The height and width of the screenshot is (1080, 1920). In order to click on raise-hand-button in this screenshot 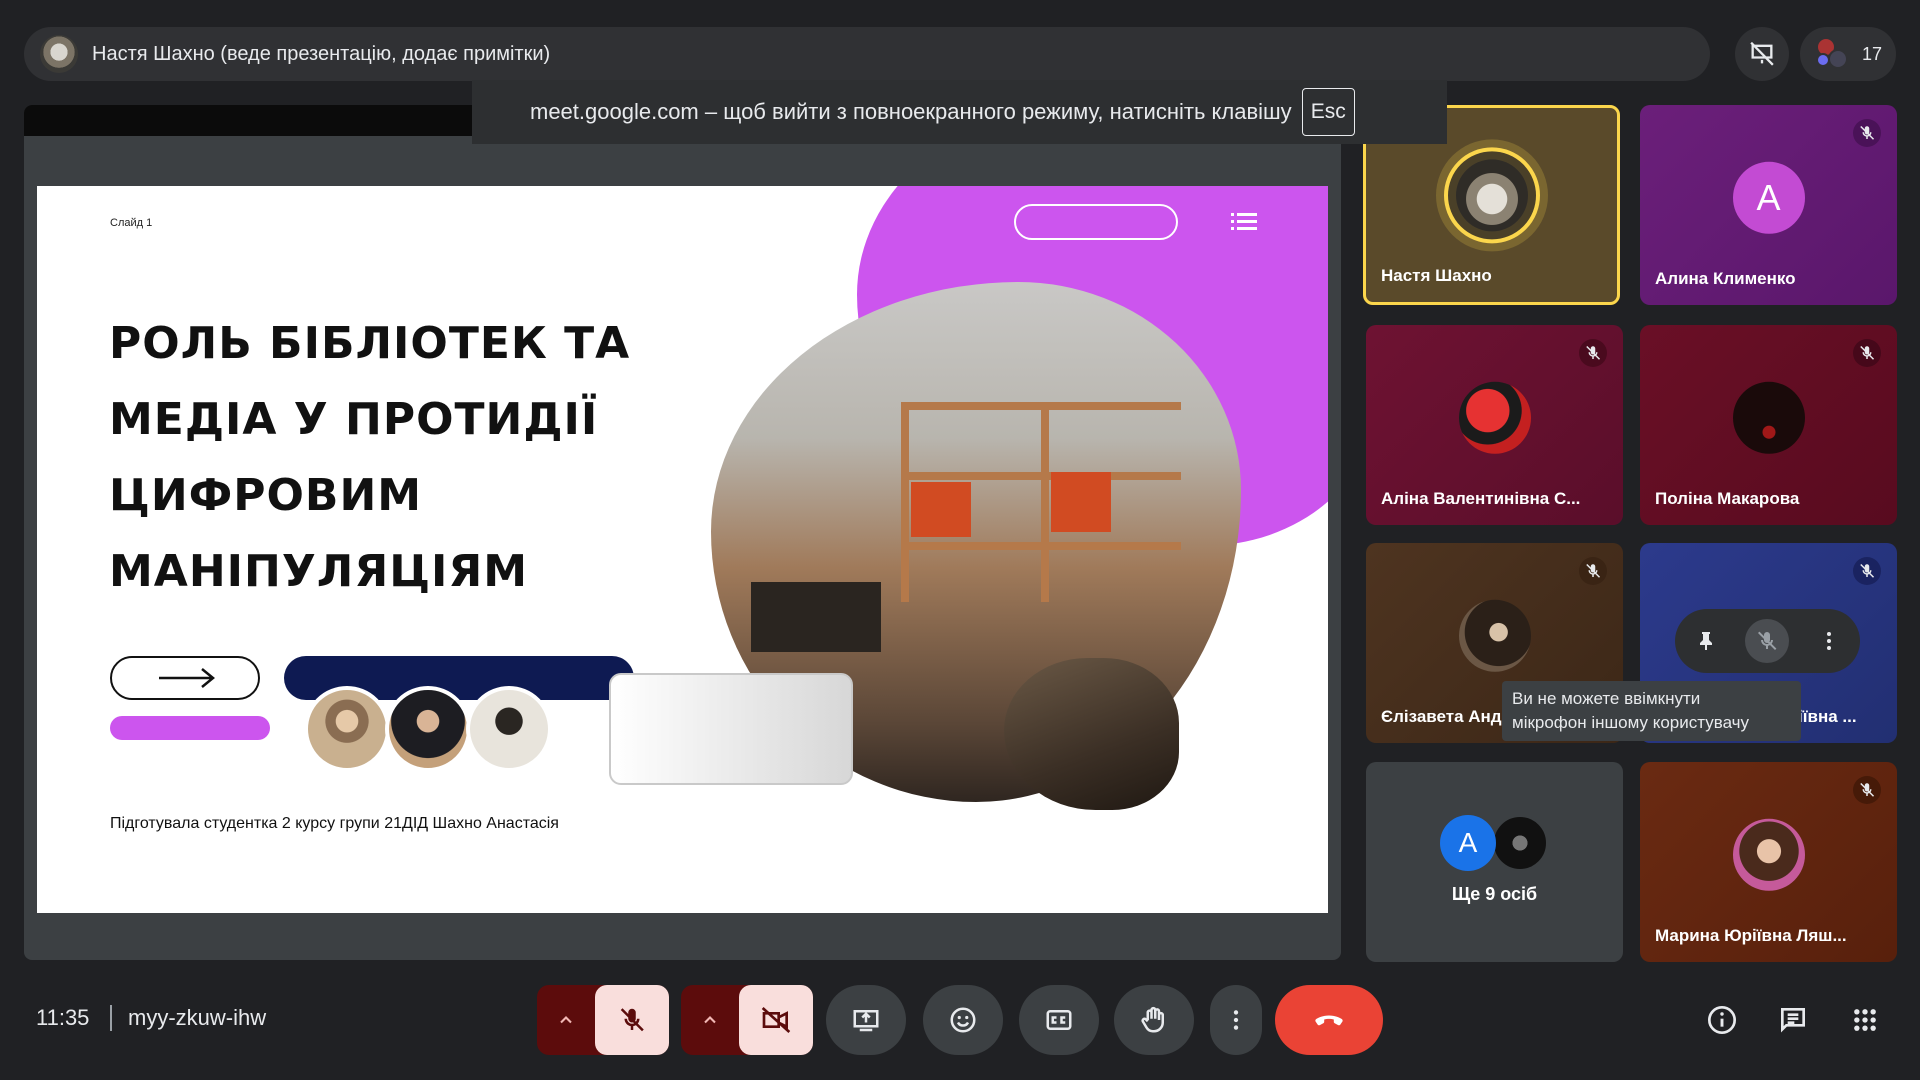, I will do `click(1154, 1020)`.